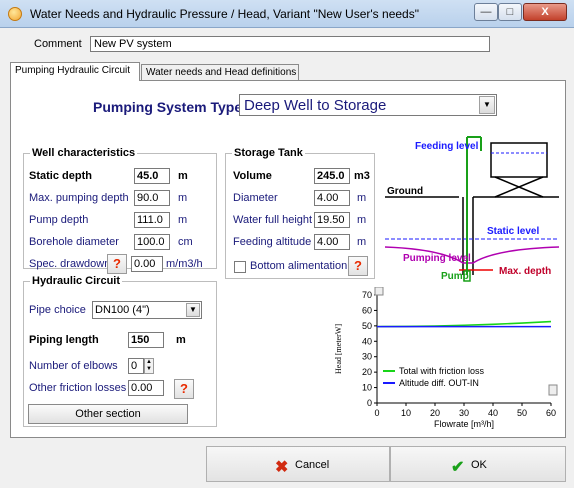 The image size is (574, 488). I want to click on x-tick-label: 10, so click(406, 413).